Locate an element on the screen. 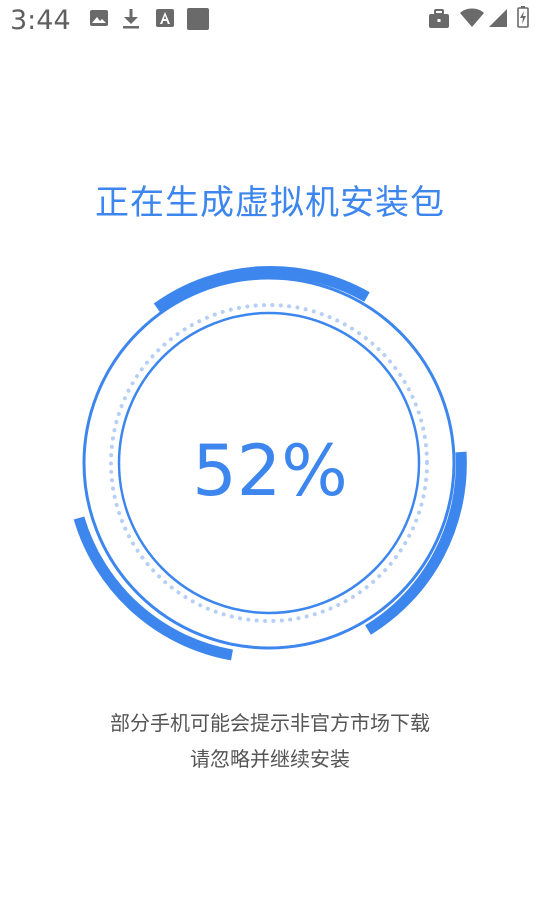 Image resolution: width=540 pixels, height=920 pixels. progress-percent: 52% is located at coordinates (270, 471).